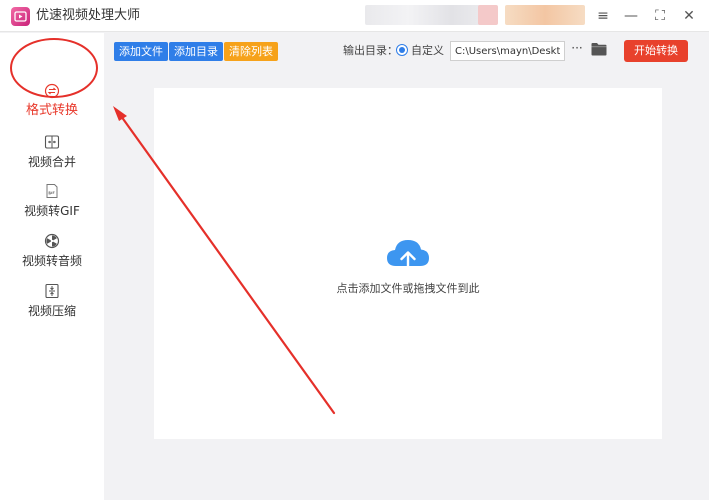 This screenshot has height=500, width=709. What do you see at coordinates (408, 256) in the screenshot?
I see `cloud-upload-icon` at bounding box center [408, 256].